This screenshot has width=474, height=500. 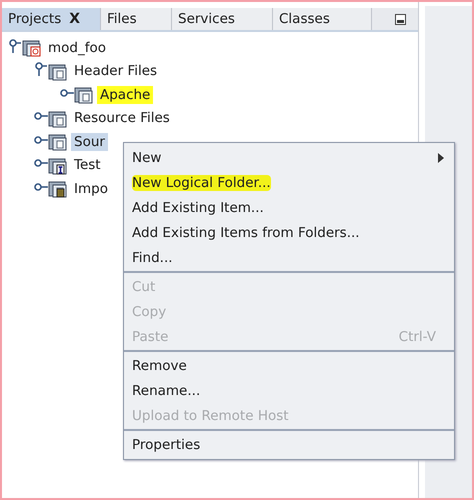 I want to click on test-folder-icon, so click(x=57, y=165).